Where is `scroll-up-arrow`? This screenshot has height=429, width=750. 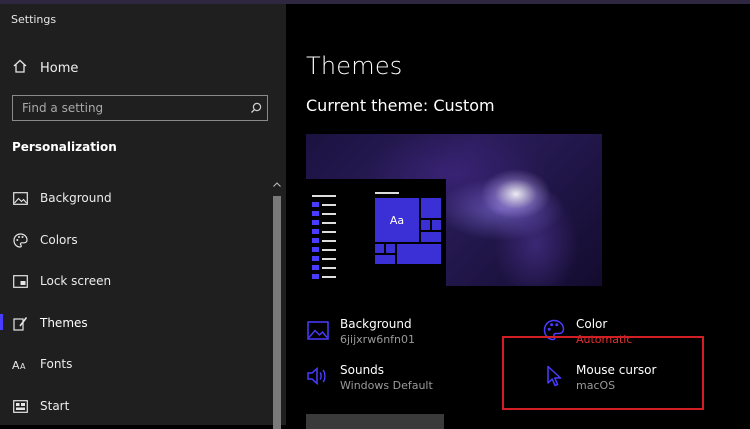
scroll-up-arrow is located at coordinates (277, 184).